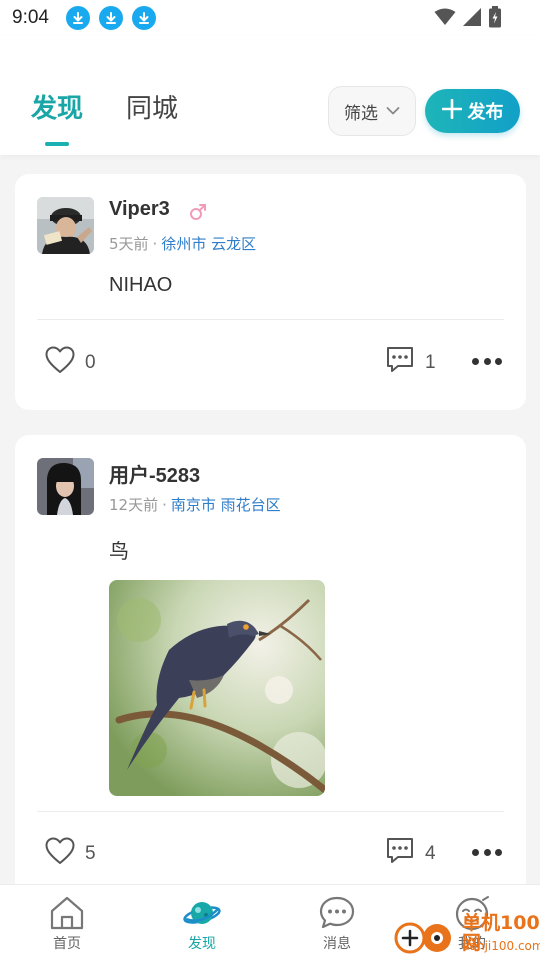 Image resolution: width=540 pixels, height=960 pixels. What do you see at coordinates (485, 112) in the screenshot?
I see `publish-label: 发布` at bounding box center [485, 112].